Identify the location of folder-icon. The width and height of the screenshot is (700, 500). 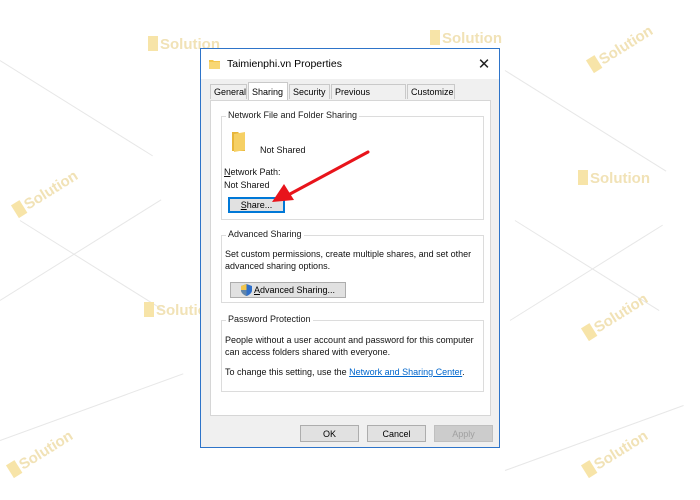
(214, 64).